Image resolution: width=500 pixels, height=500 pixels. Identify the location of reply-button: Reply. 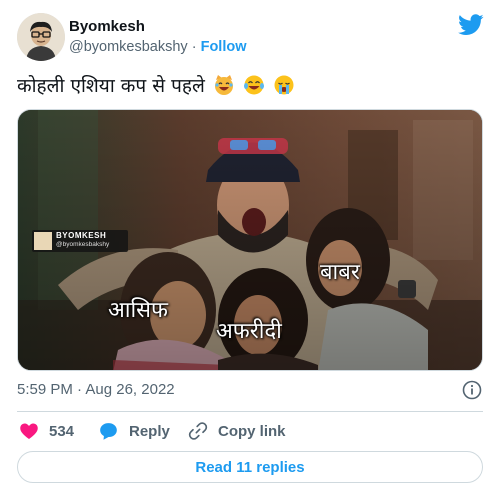
(134, 431).